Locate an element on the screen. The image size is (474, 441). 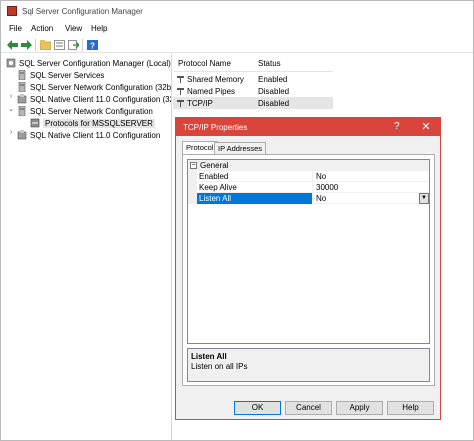
help-button: Help is located at coordinates (410, 408).